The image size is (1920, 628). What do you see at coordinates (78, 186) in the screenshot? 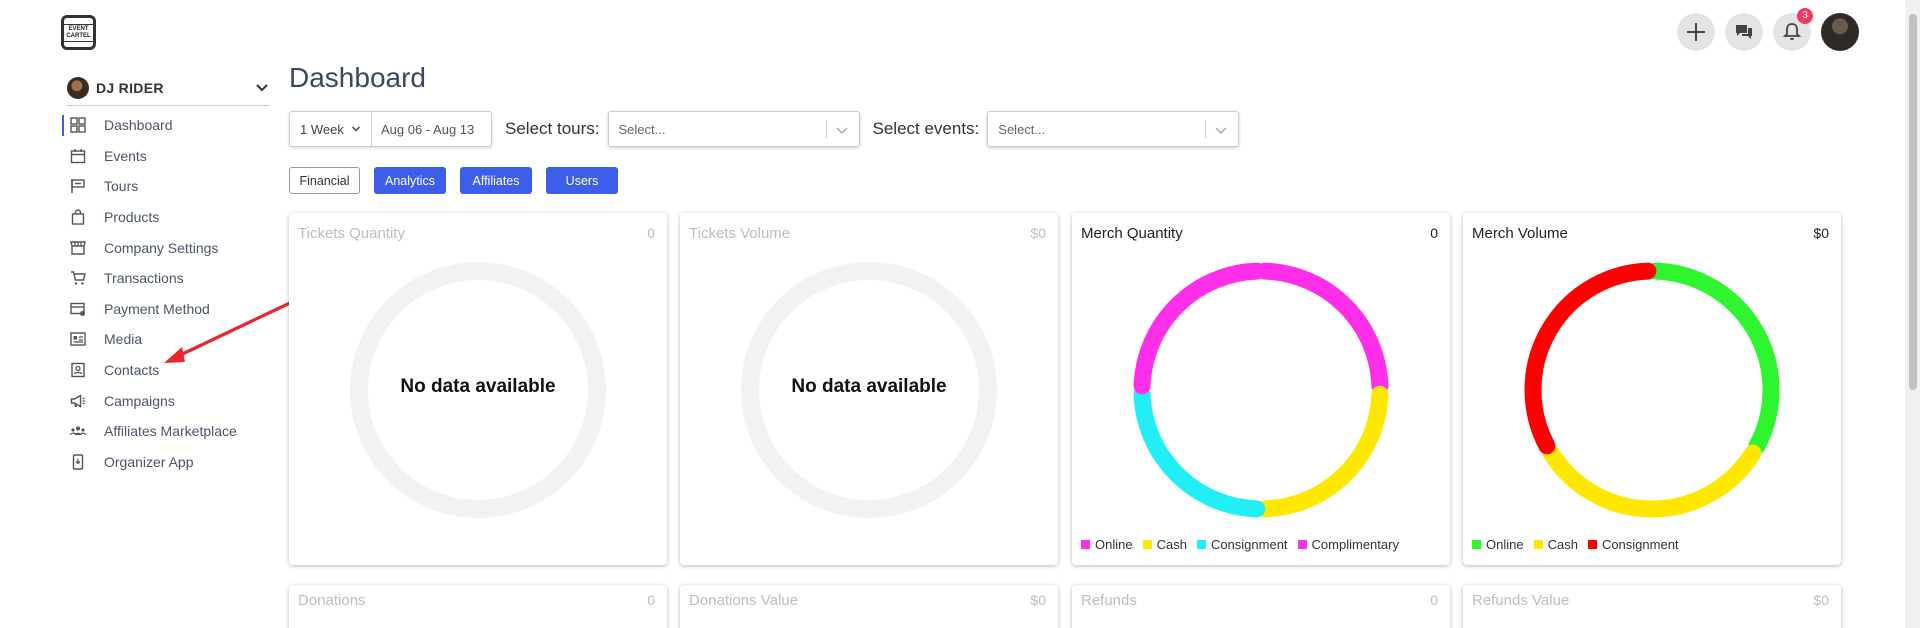
I see `flag-icon` at bounding box center [78, 186].